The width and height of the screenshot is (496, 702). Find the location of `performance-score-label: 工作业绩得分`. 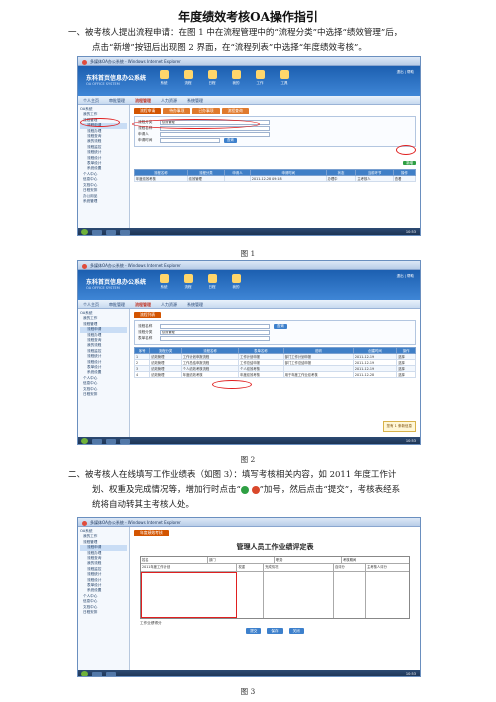

performance-score-label: 工作业绩得分 is located at coordinates (151, 622).